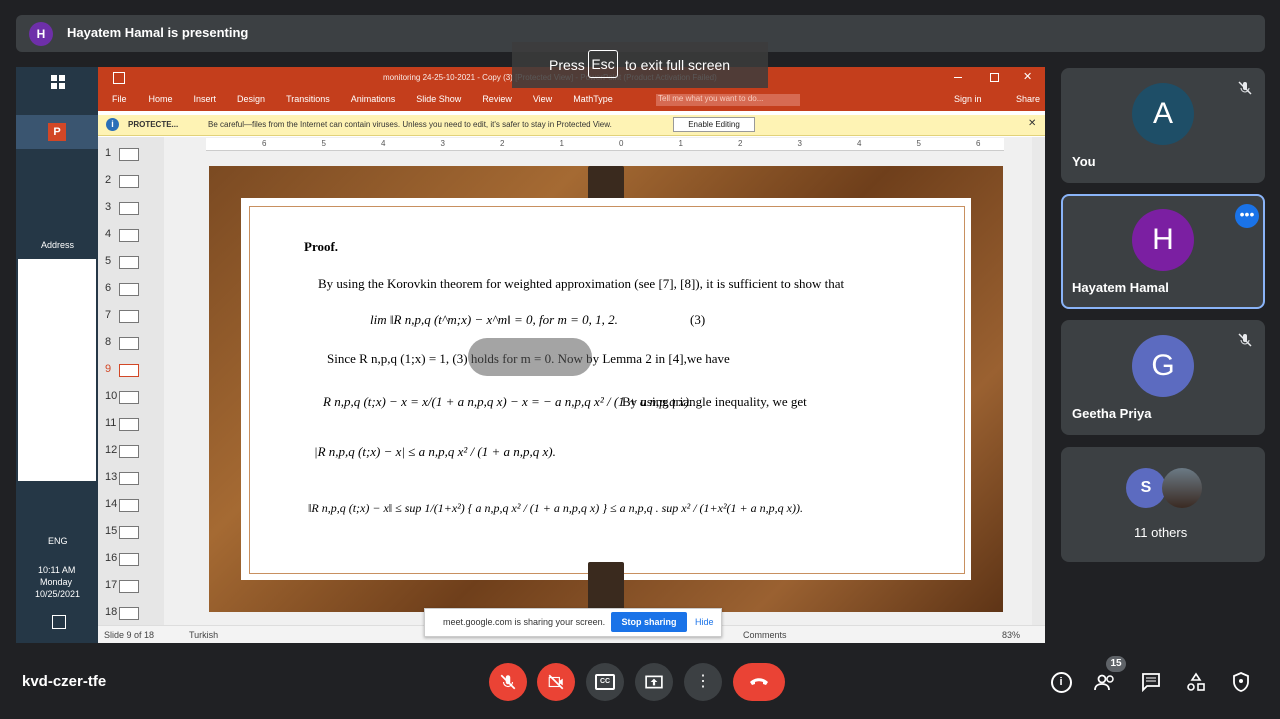 The width and height of the screenshot is (1280, 719). Describe the element at coordinates (759, 682) in the screenshot. I see `leave-call-button` at that location.